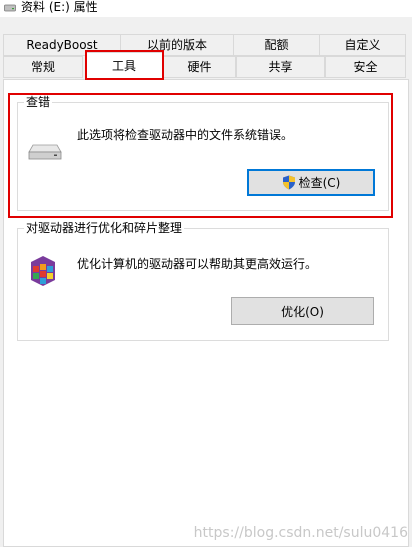 This screenshot has width=412, height=547. I want to click on check-button: 检查(C), so click(311, 182).